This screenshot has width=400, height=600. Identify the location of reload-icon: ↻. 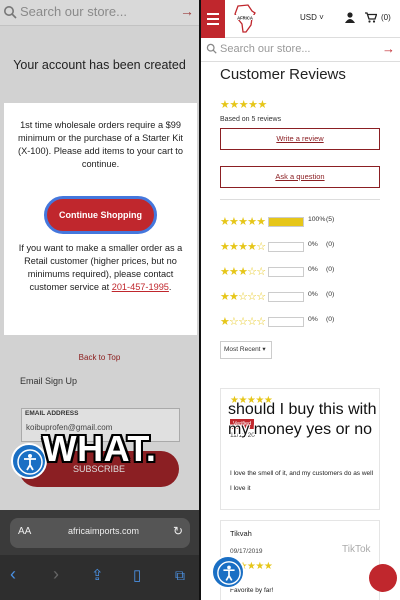
(178, 531).